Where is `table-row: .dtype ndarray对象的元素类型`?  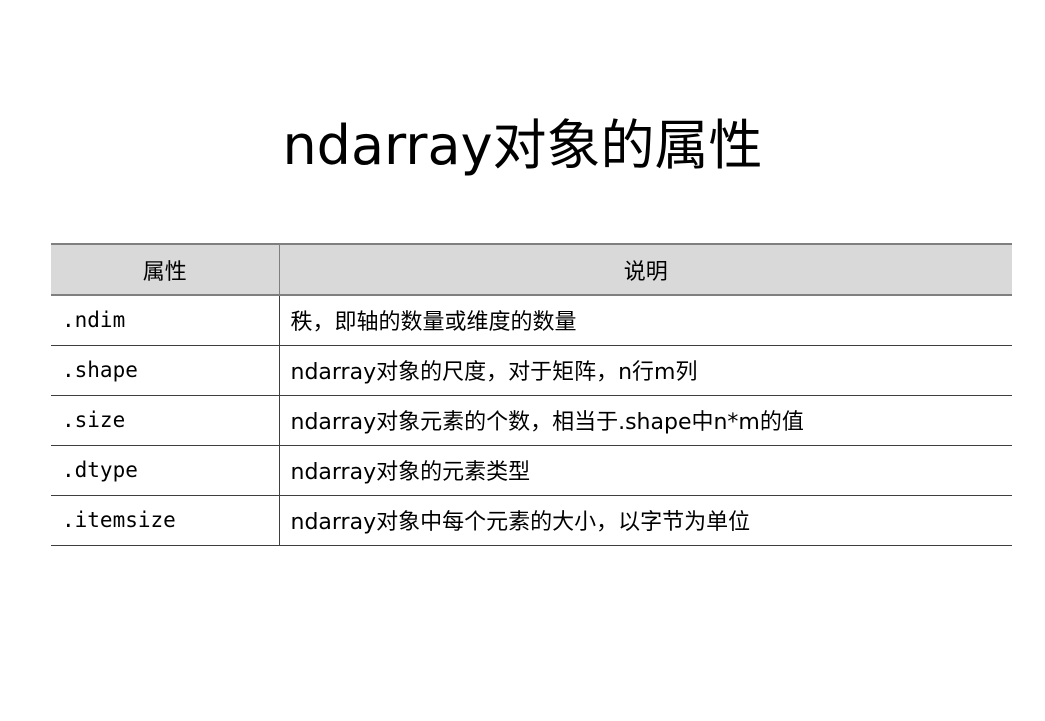 table-row: .dtype ndarray对象的元素类型 is located at coordinates (531, 470).